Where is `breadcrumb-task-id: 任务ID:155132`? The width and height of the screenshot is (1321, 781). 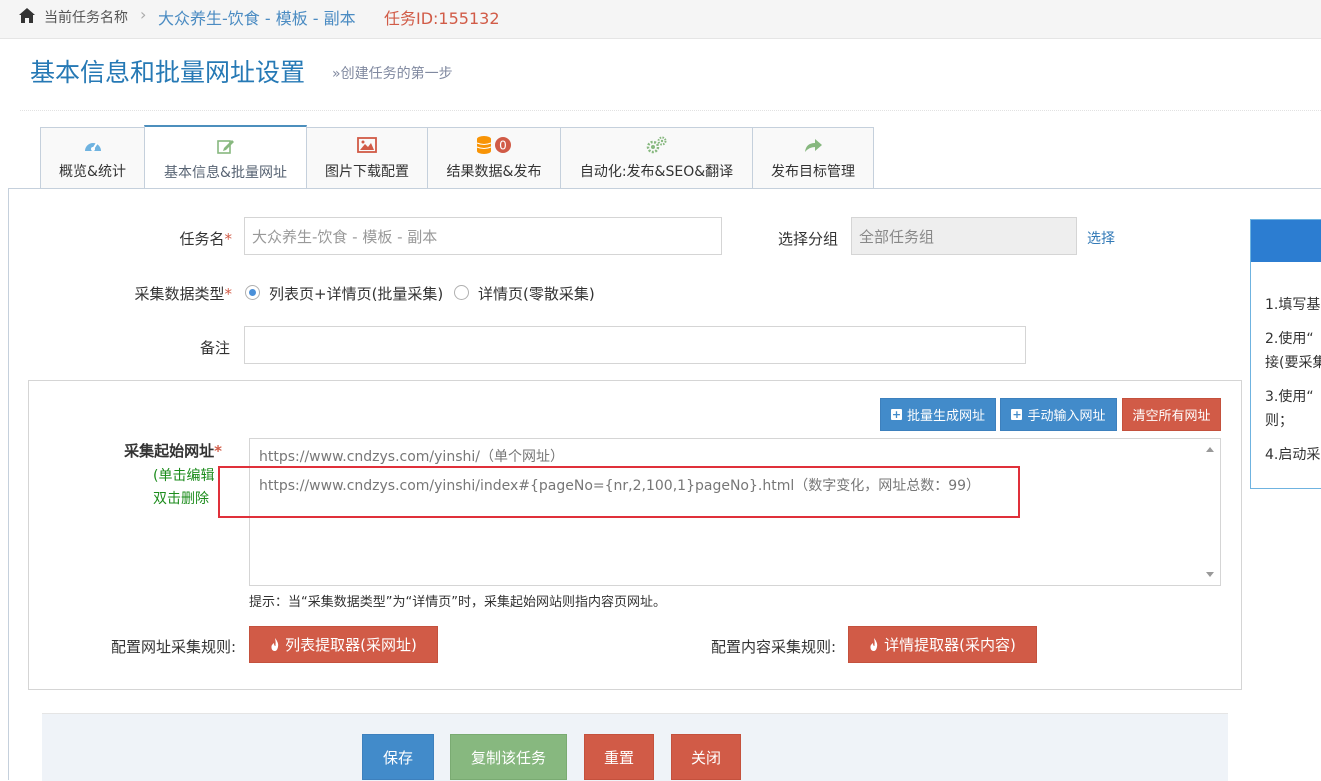 breadcrumb-task-id: 任务ID:155132 is located at coordinates (442, 18).